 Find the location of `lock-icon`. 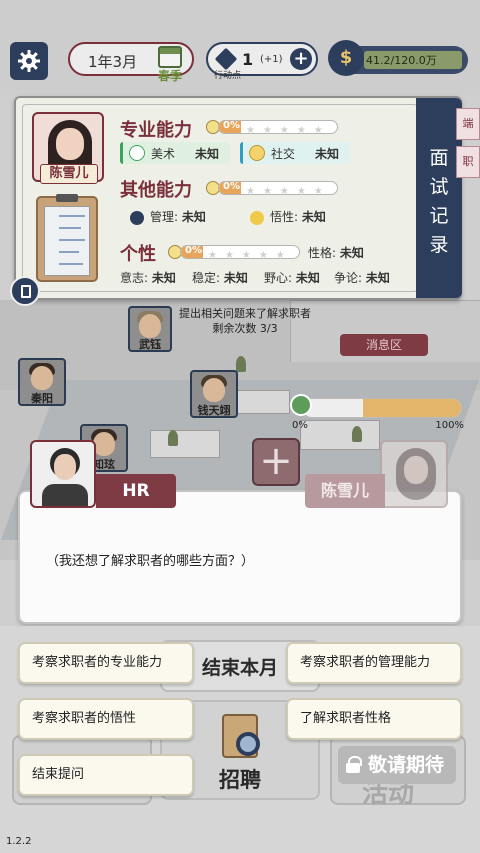

lock-icon is located at coordinates (354, 764).